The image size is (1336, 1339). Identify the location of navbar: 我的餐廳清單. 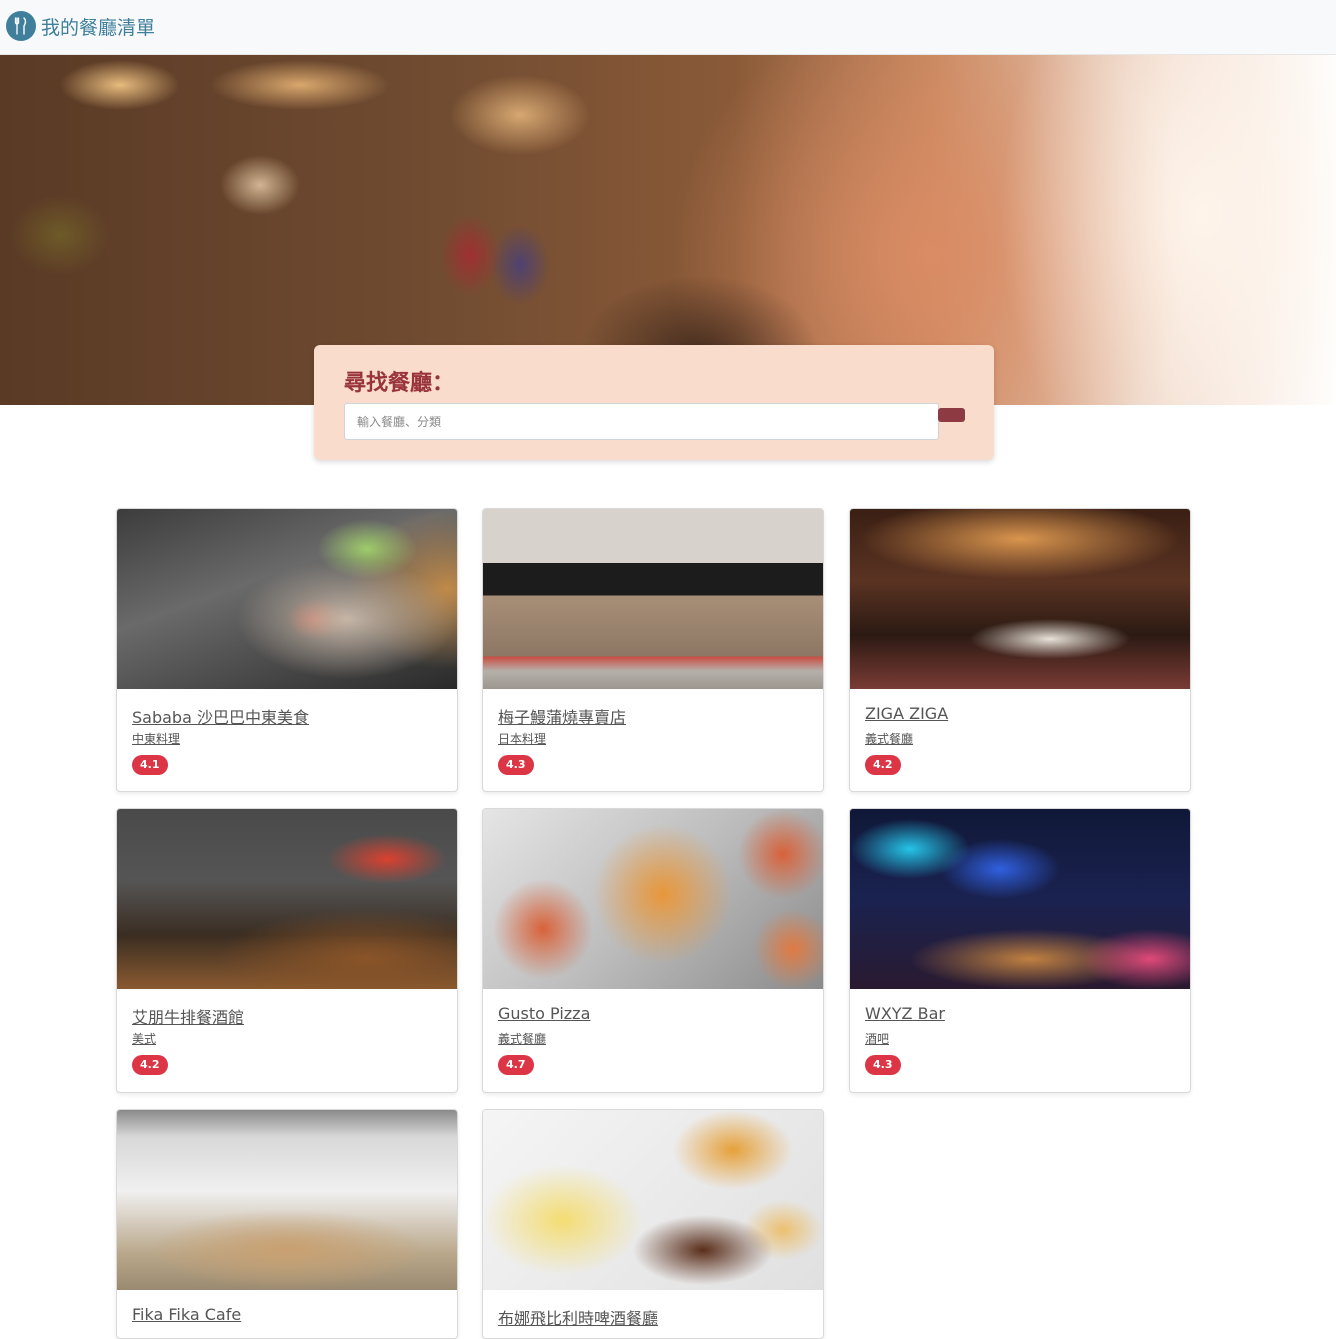
(668, 27).